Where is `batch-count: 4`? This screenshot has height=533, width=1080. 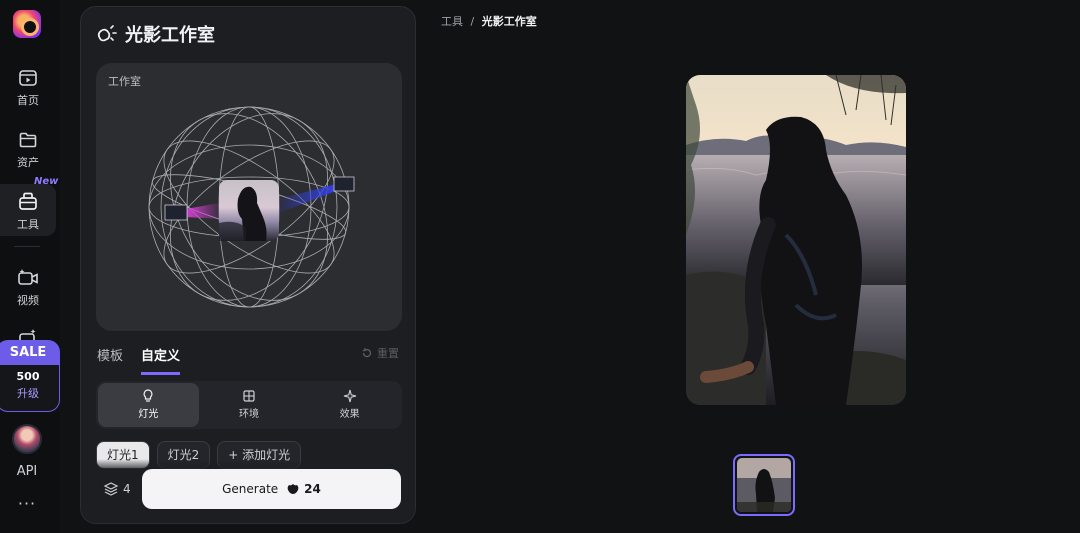 batch-count: 4 is located at coordinates (117, 489).